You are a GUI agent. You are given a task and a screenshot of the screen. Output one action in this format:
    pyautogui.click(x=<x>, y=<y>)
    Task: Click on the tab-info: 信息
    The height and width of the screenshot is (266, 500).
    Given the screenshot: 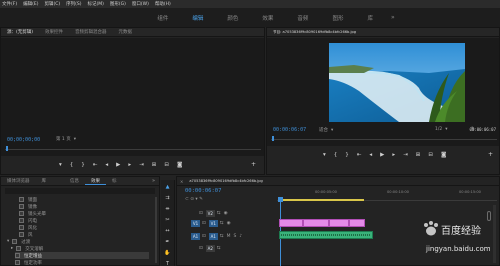 What is the action you would take?
    pyautogui.click(x=74, y=181)
    